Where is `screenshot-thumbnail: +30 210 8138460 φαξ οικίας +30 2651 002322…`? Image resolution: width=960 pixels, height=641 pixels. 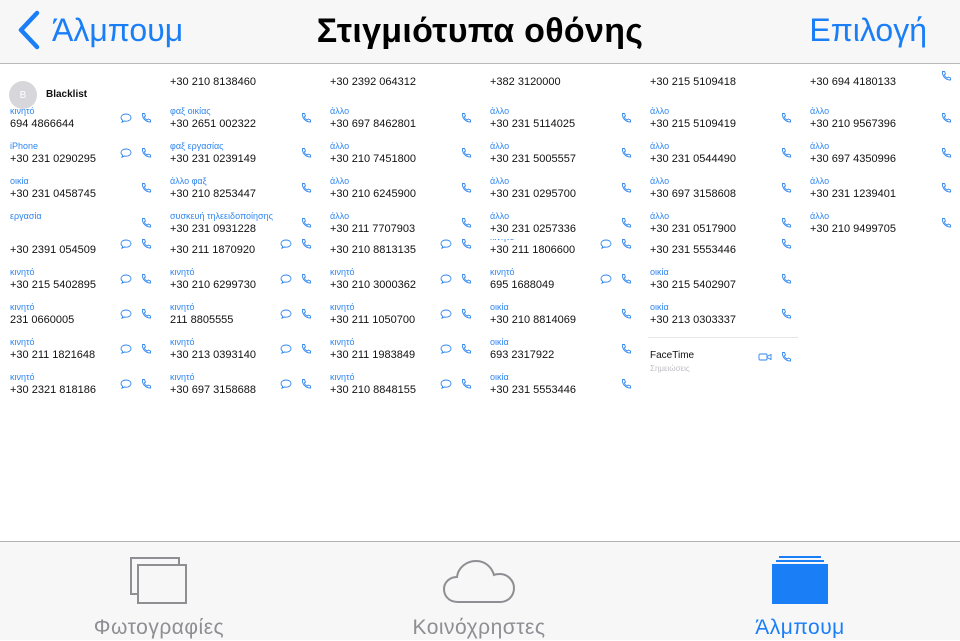
screenshot-thumbnail: +30 210 8138460 φαξ οικίας +30 2651 002322… is located at coordinates (240, 152).